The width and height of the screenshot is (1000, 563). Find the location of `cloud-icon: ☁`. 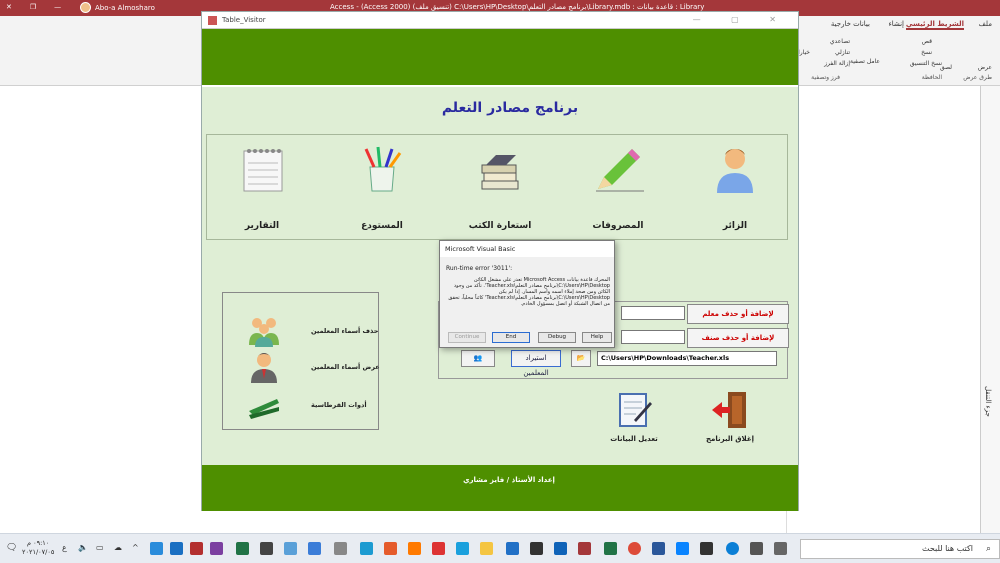

cloud-icon: ☁ is located at coordinates (118, 547).